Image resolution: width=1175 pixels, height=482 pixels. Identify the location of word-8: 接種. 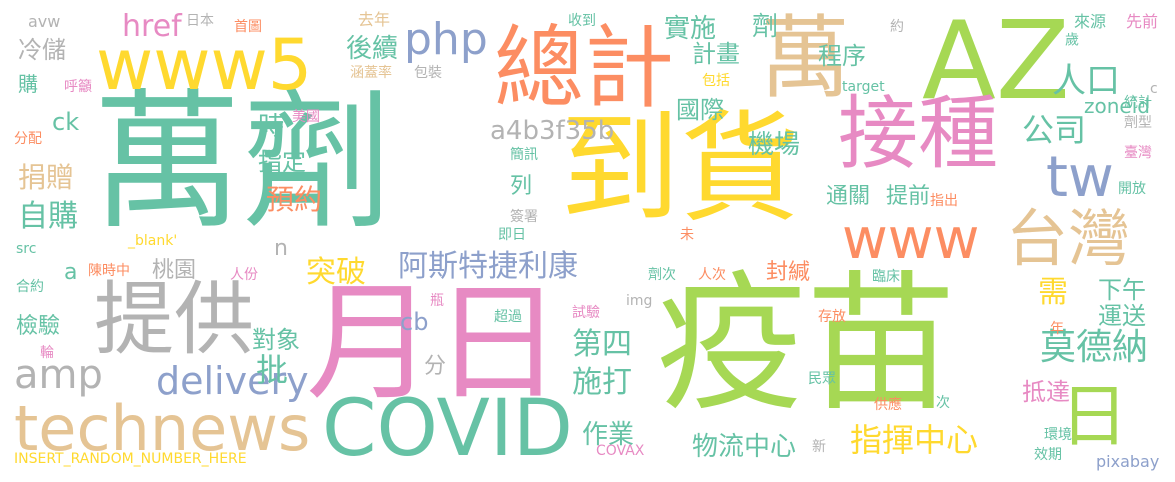
(918, 133).